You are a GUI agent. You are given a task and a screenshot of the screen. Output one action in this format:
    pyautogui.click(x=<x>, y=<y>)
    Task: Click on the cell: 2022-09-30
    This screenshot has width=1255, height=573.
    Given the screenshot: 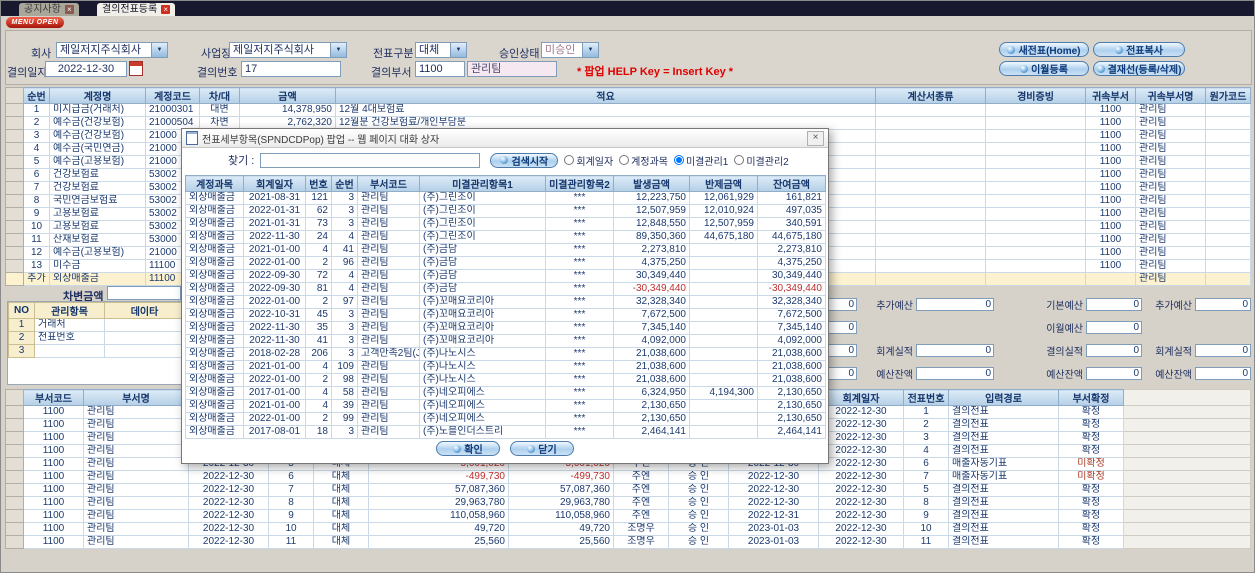 What is the action you would take?
    pyautogui.click(x=274, y=289)
    